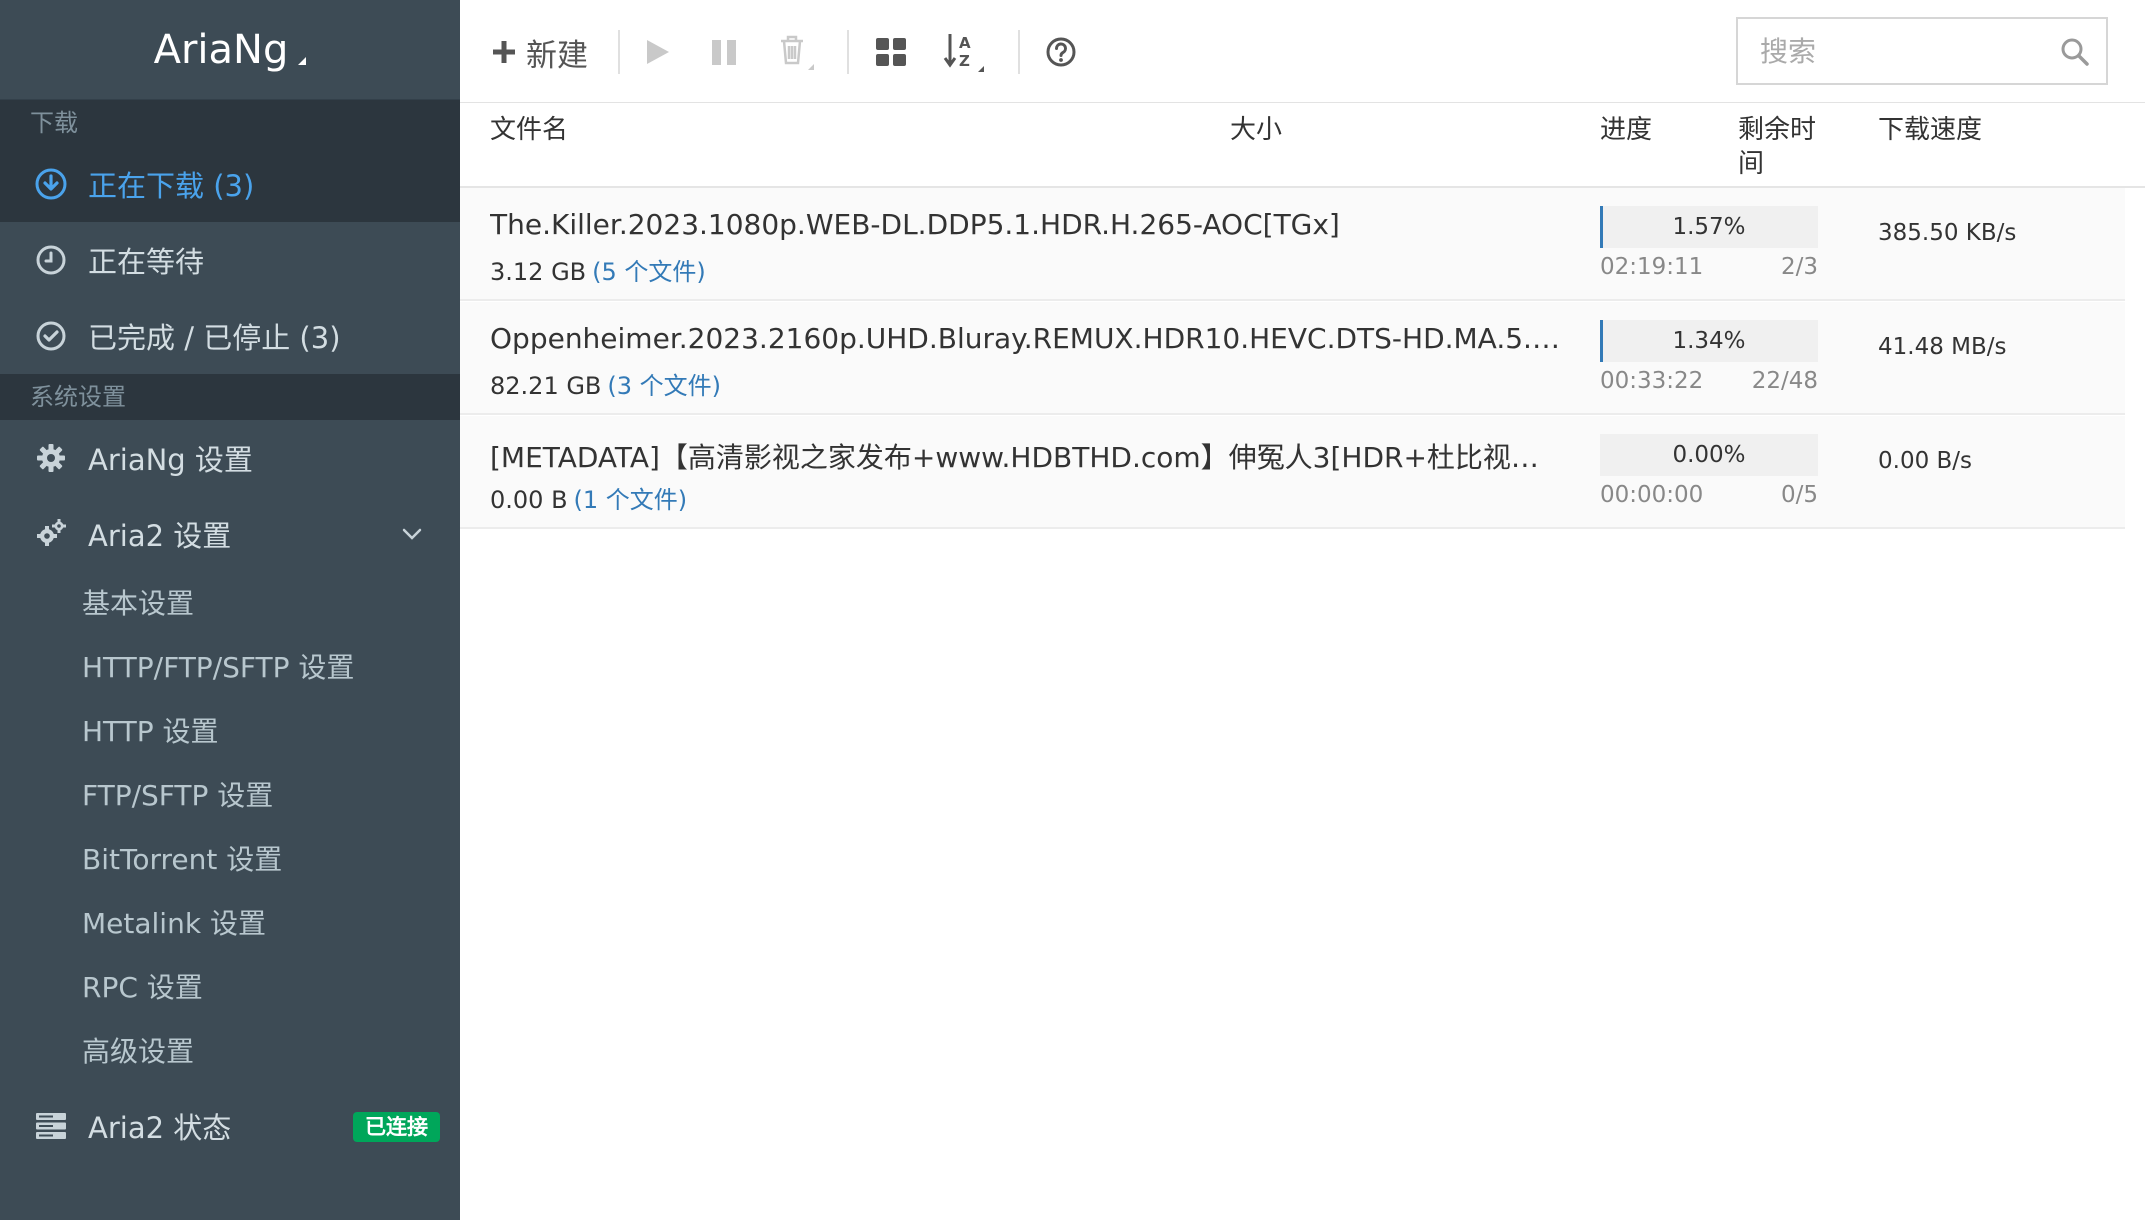 Image resolution: width=2145 pixels, height=1220 pixels. Describe the element at coordinates (538, 272) in the screenshot. I see `task-size-value: 3.12 GB` at that location.